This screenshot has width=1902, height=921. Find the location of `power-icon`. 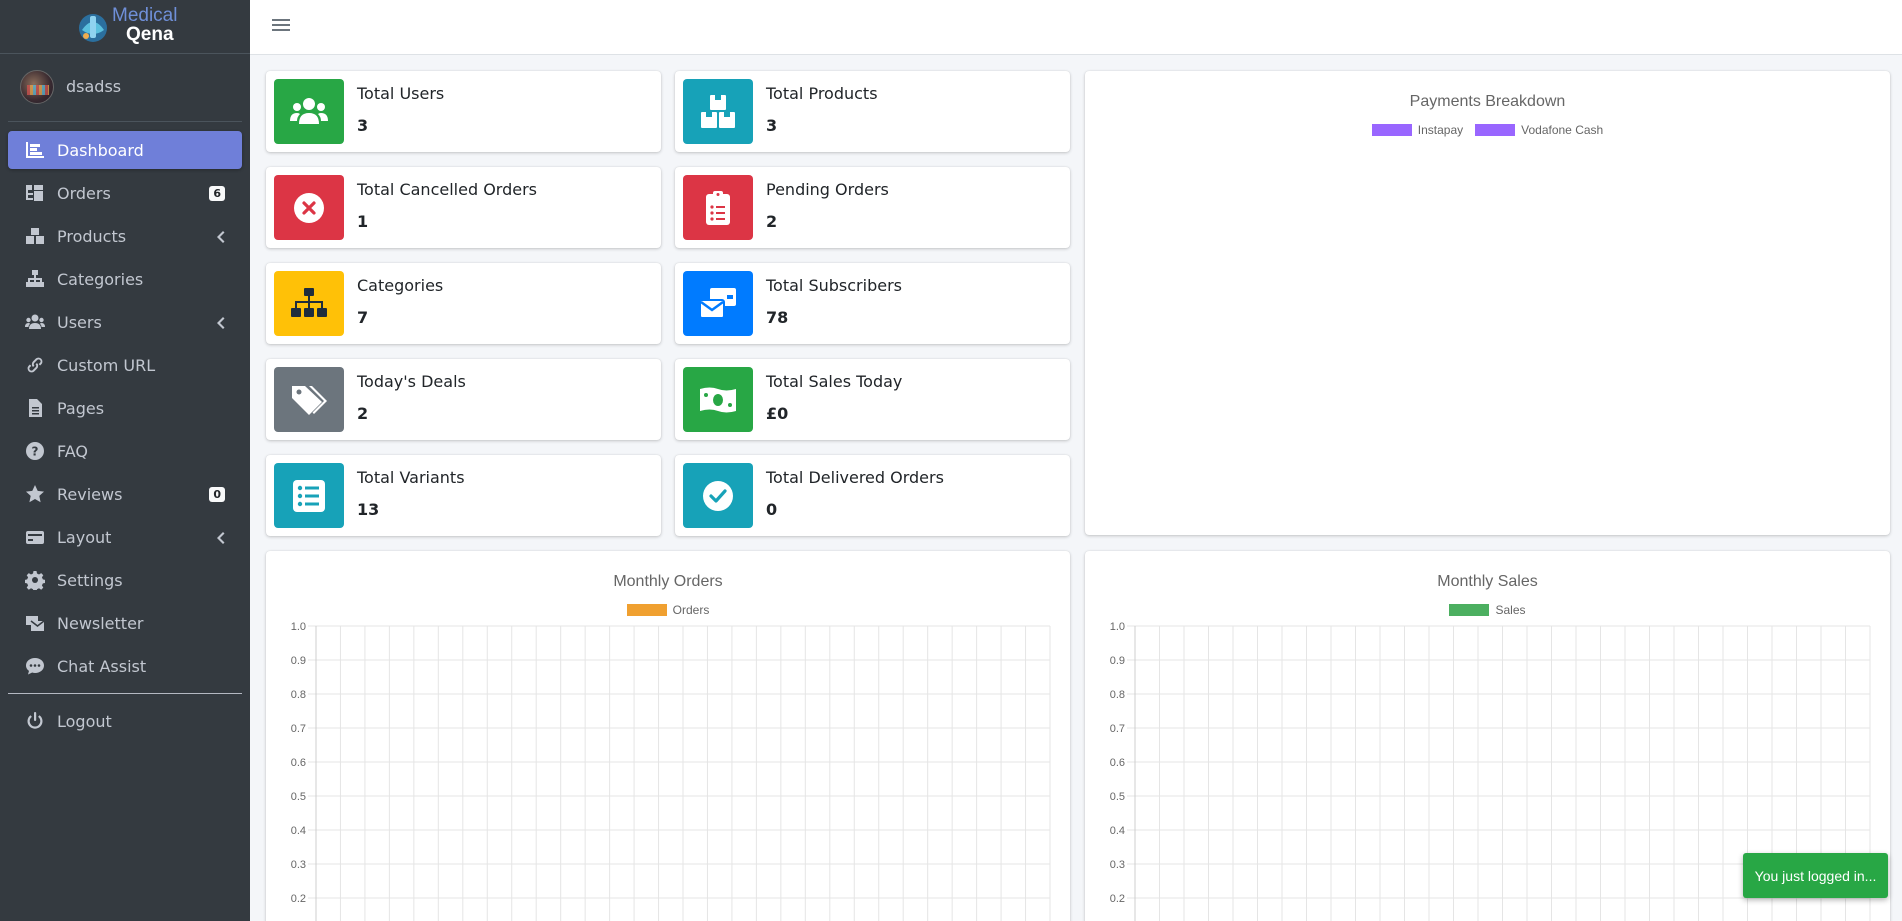

power-icon is located at coordinates (35, 721).